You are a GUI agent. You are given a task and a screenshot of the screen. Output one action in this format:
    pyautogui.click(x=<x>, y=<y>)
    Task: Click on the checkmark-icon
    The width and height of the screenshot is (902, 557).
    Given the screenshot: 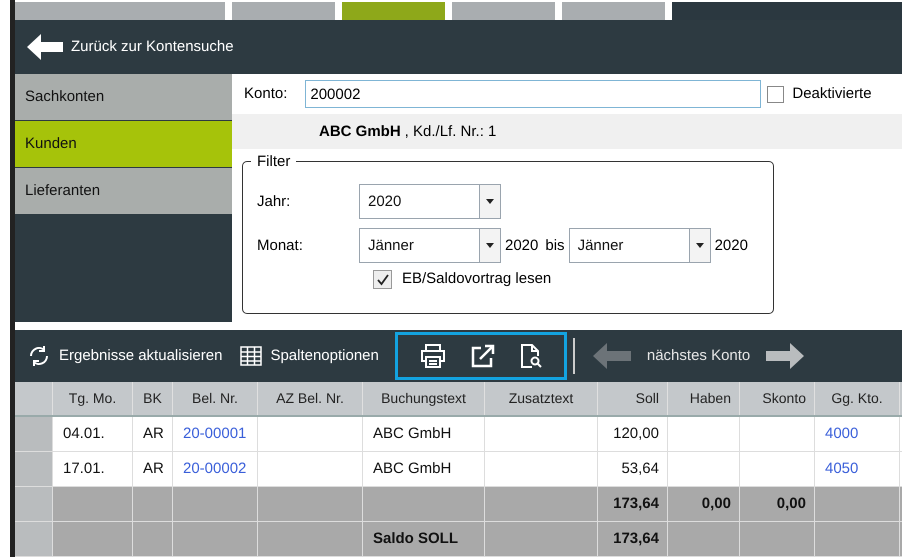 What is the action you would take?
    pyautogui.click(x=382, y=280)
    